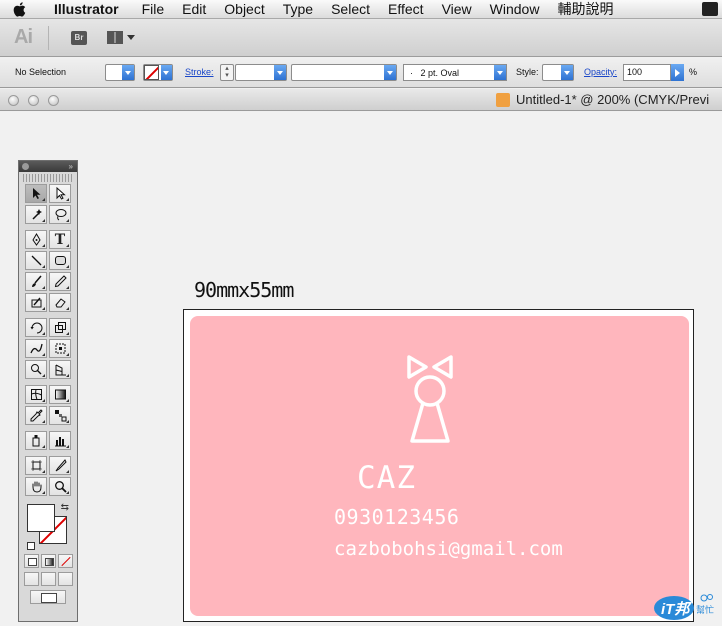 The width and height of the screenshot is (722, 626). I want to click on document-titlebar: Untitled-1* @ 200% (CMYK/Previ, so click(361, 100).